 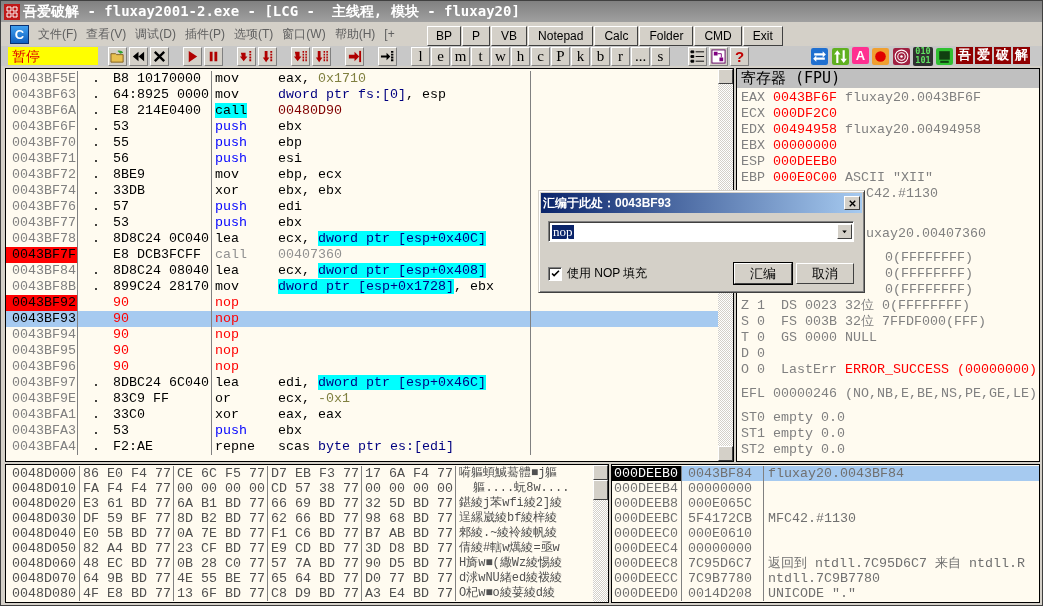 What do you see at coordinates (205, 34) in the screenshot?
I see `menu-item: 插件(P)` at bounding box center [205, 34].